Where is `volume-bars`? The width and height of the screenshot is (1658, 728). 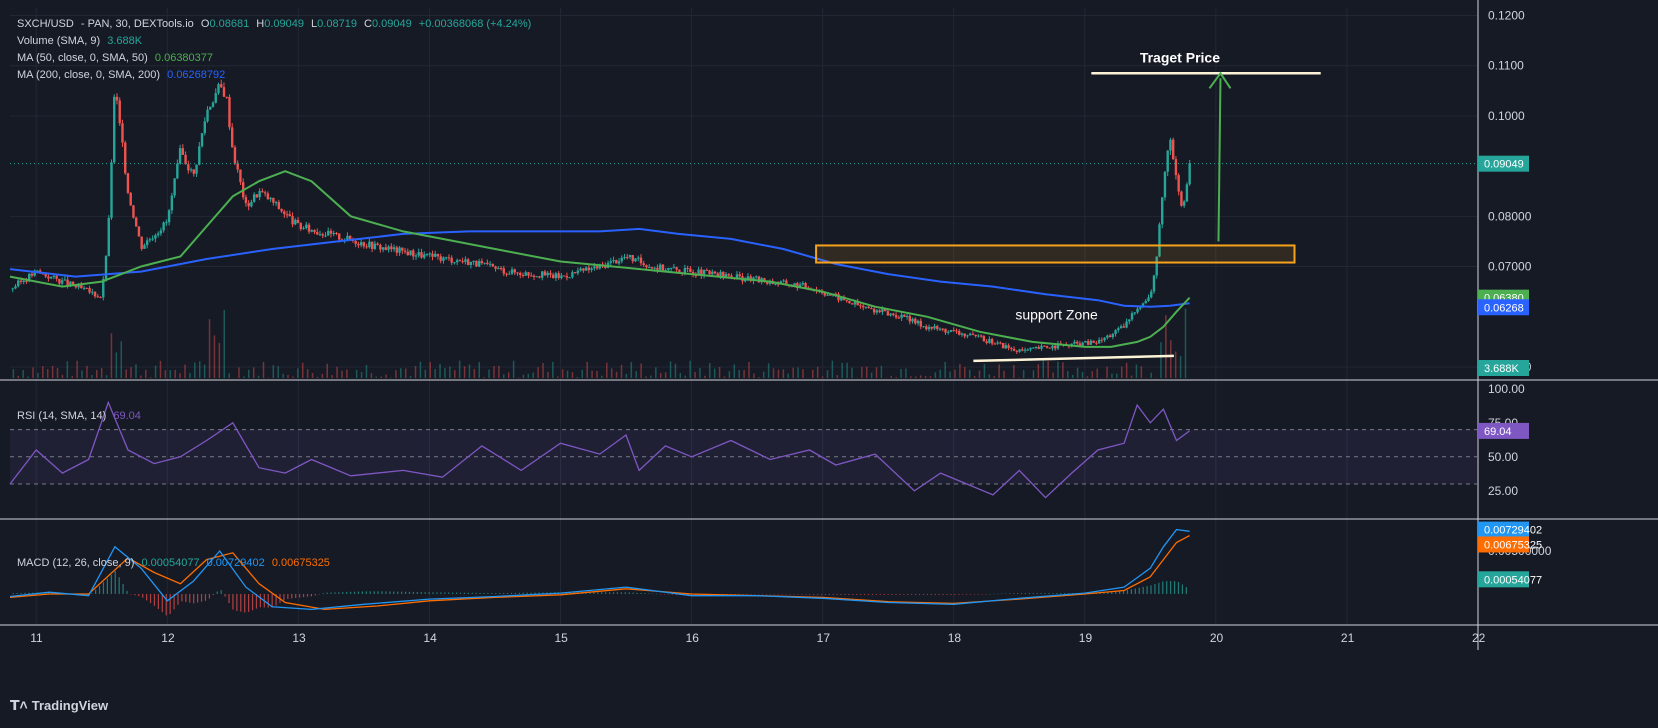 volume-bars is located at coordinates (600, 343).